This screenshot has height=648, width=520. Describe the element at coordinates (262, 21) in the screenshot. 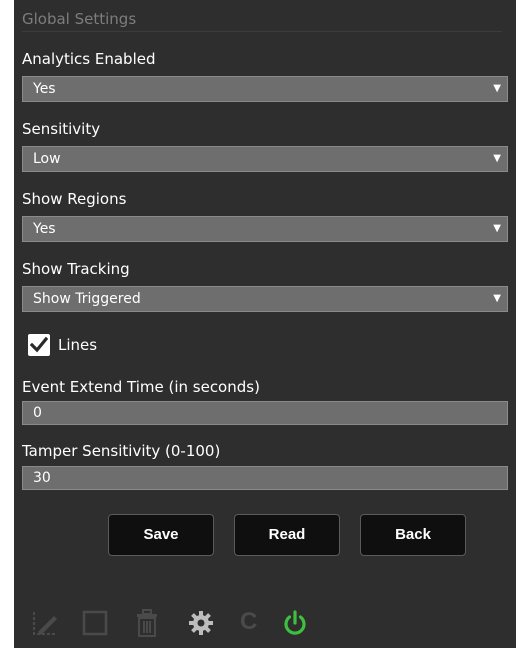

I see `panel-title: Global Settings` at that location.